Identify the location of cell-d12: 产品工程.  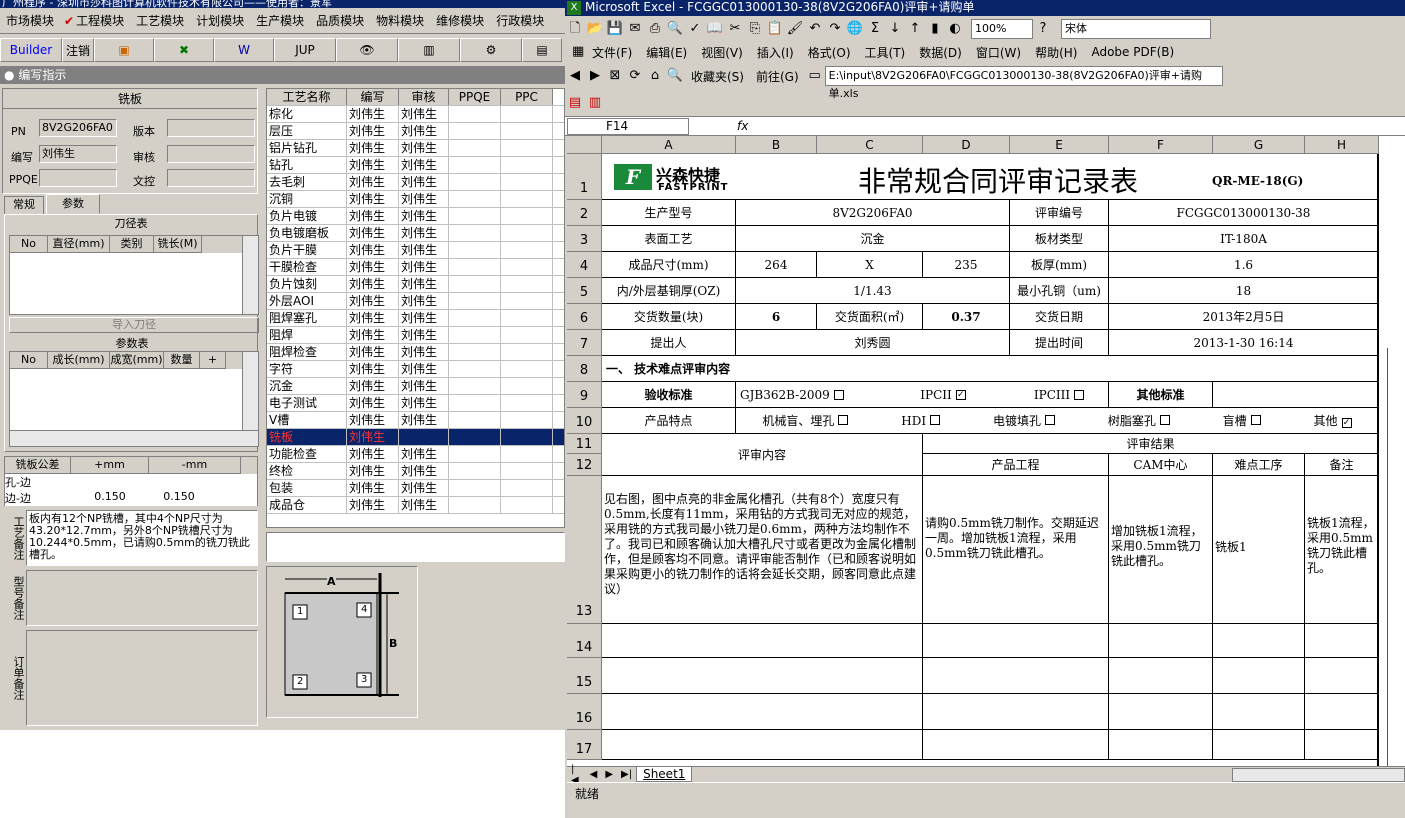
(1016, 465).